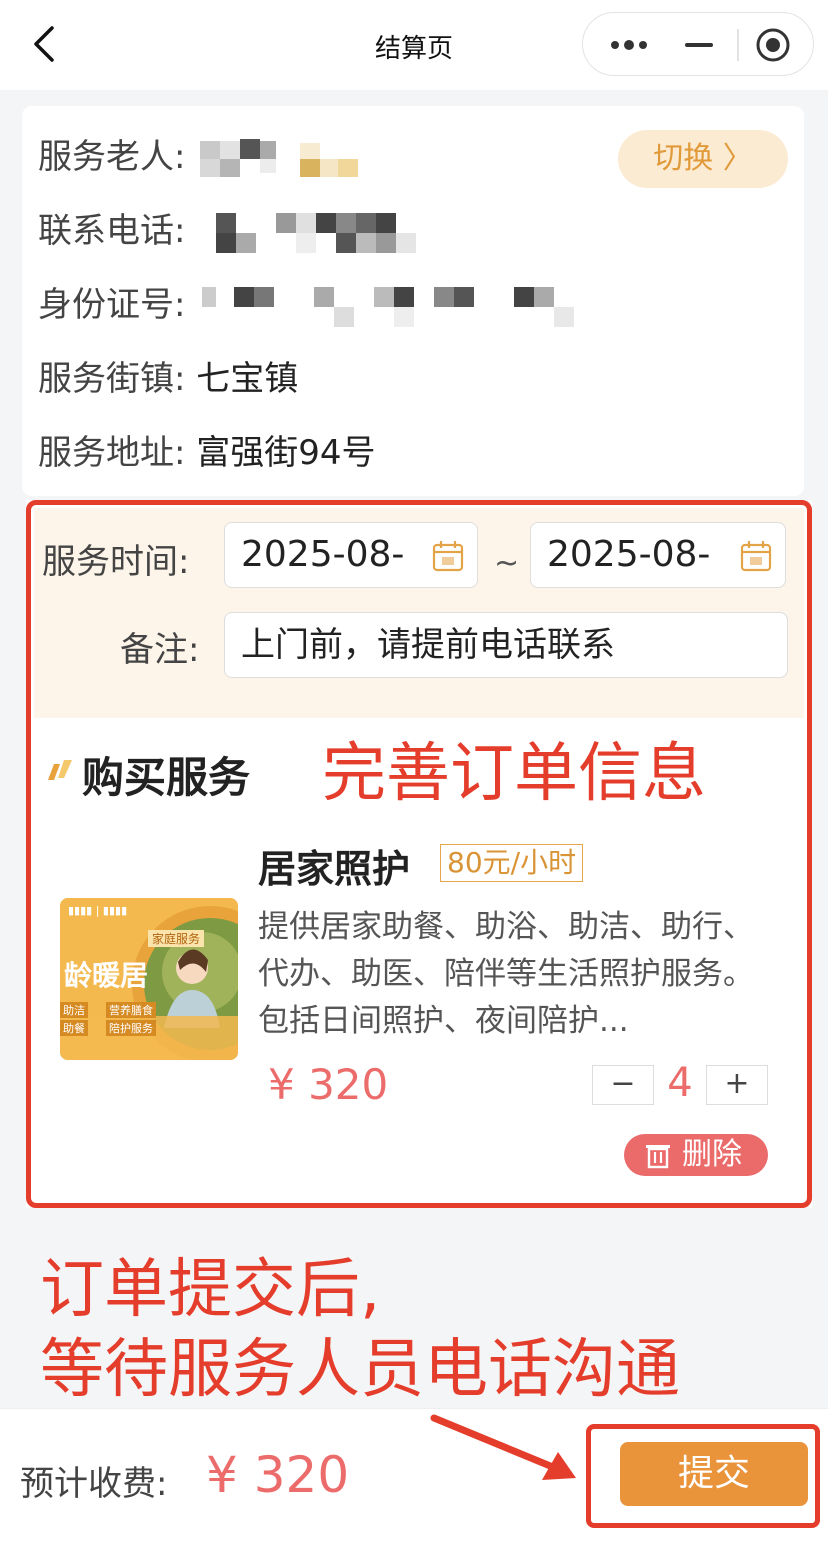 This screenshot has height=1560, width=828. What do you see at coordinates (773, 45) in the screenshot?
I see `close-target-icon` at bounding box center [773, 45].